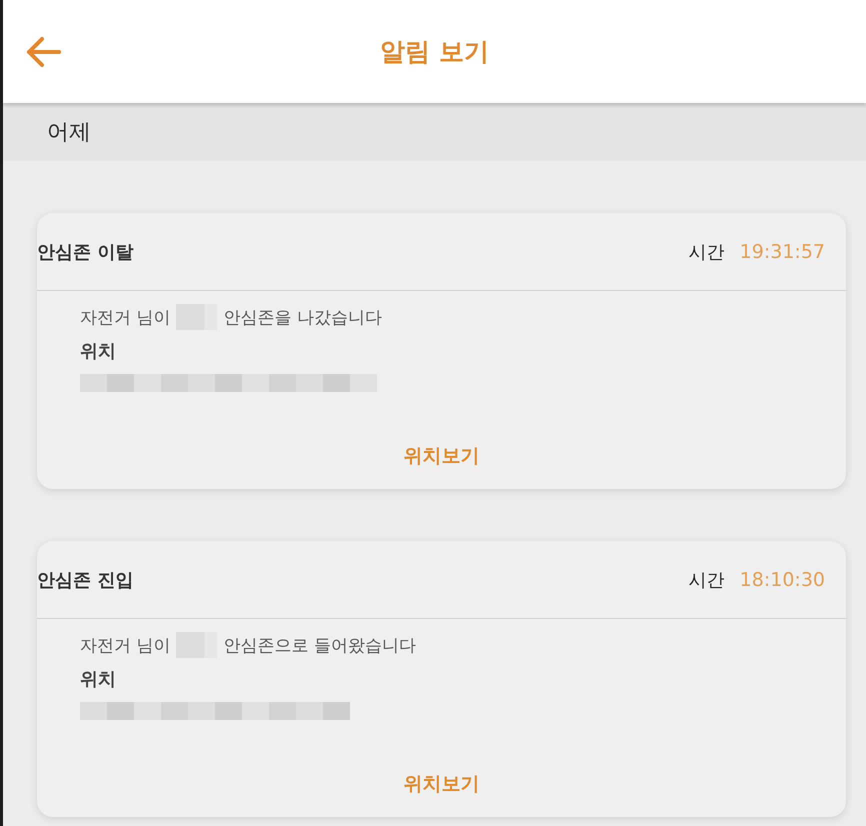 The width and height of the screenshot is (866, 826). What do you see at coordinates (434, 52) in the screenshot?
I see `screen-title: 알림 보기` at bounding box center [434, 52].